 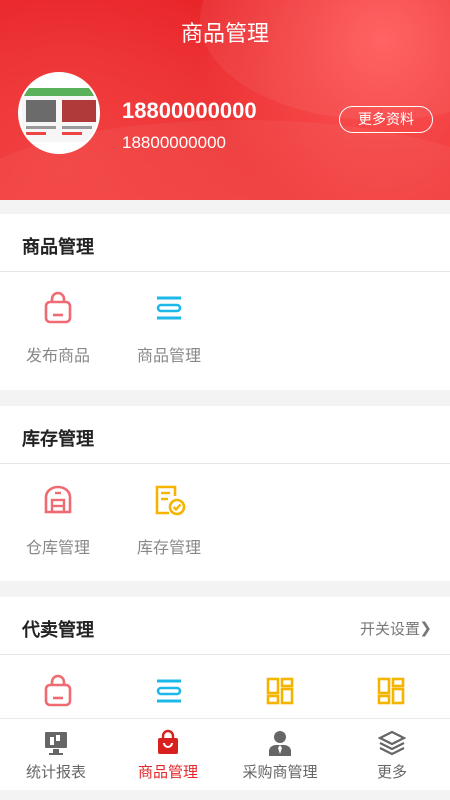 I want to click on user-phone: 18800000000, so click(x=174, y=142).